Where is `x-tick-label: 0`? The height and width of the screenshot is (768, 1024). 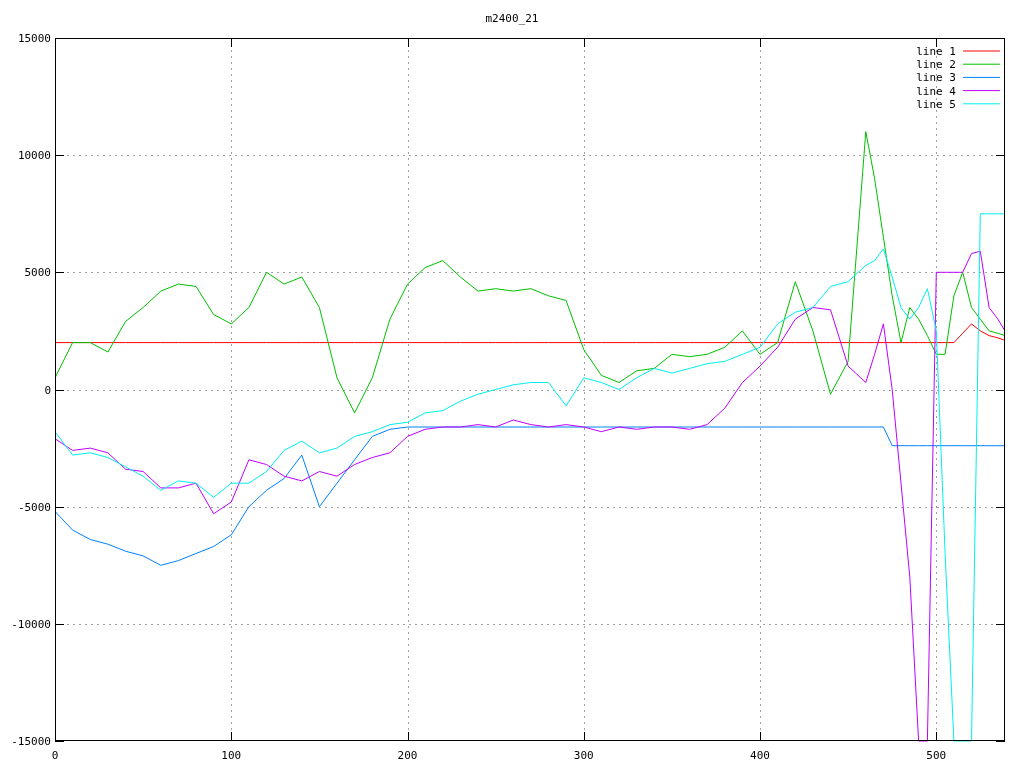
x-tick-label: 0 is located at coordinates (55, 755).